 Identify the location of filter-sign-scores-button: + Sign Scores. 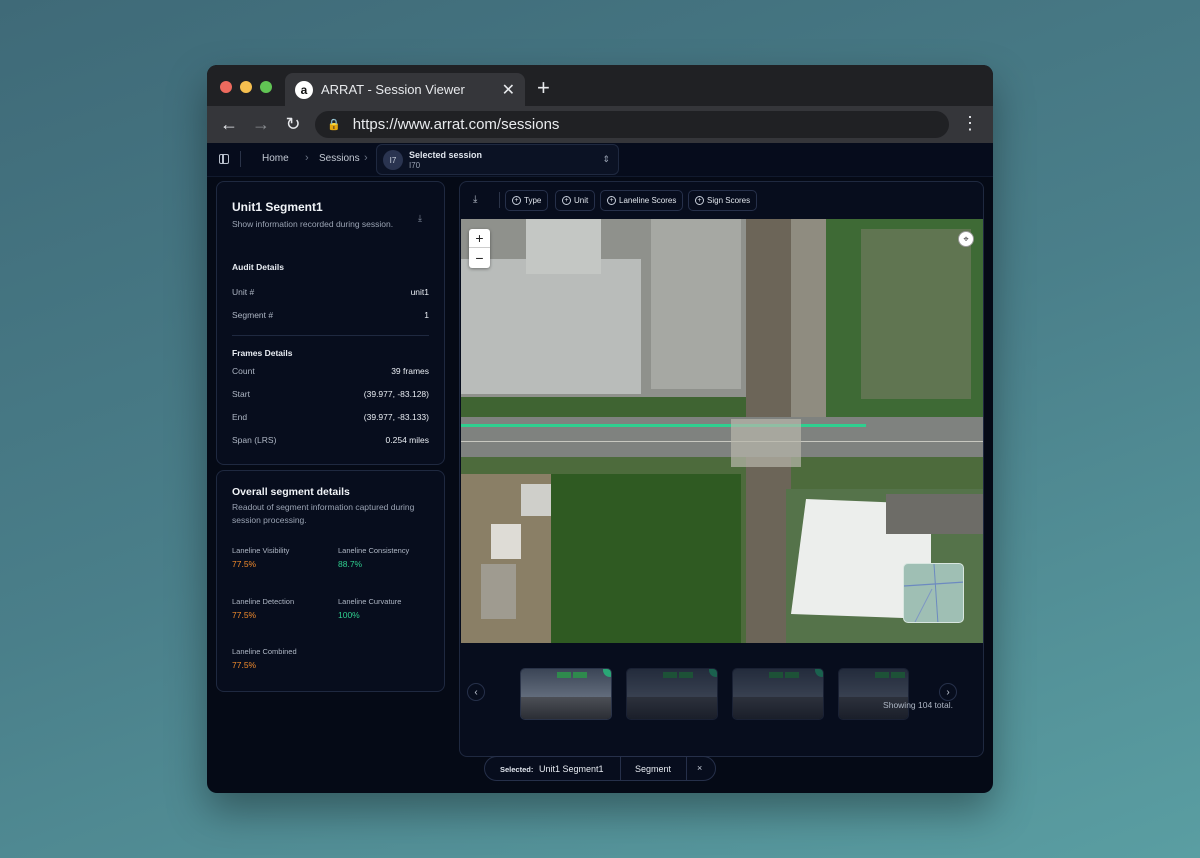
(723, 200).